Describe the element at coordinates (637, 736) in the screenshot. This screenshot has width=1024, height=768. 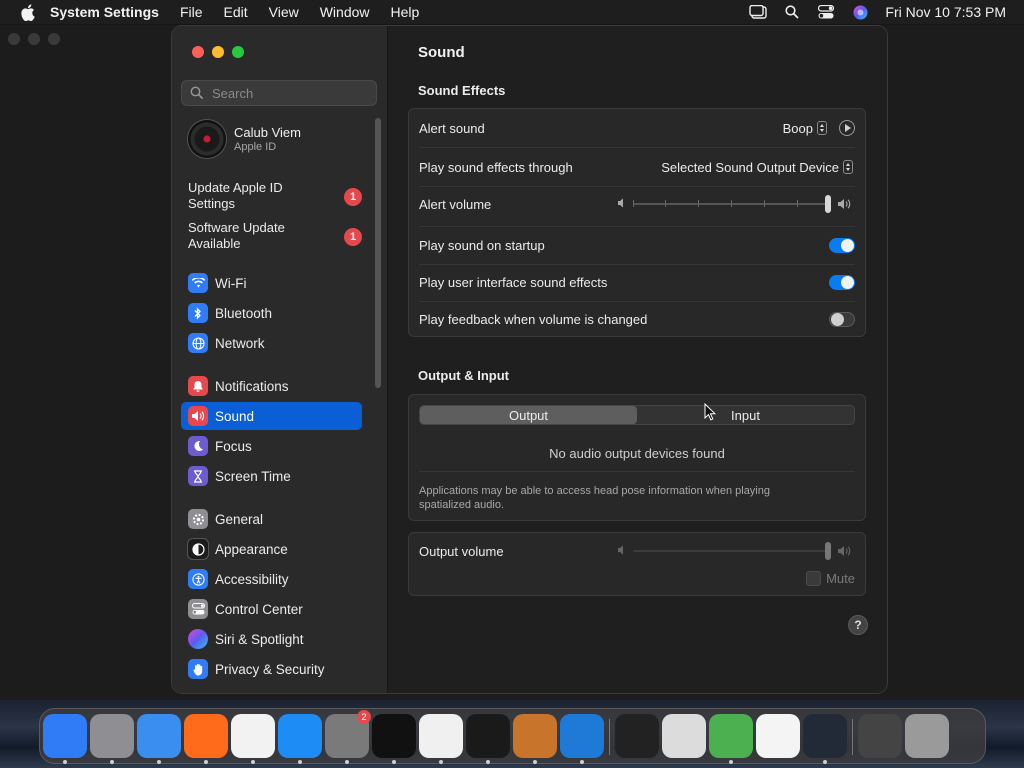
I see `dock-piano-icon` at that location.